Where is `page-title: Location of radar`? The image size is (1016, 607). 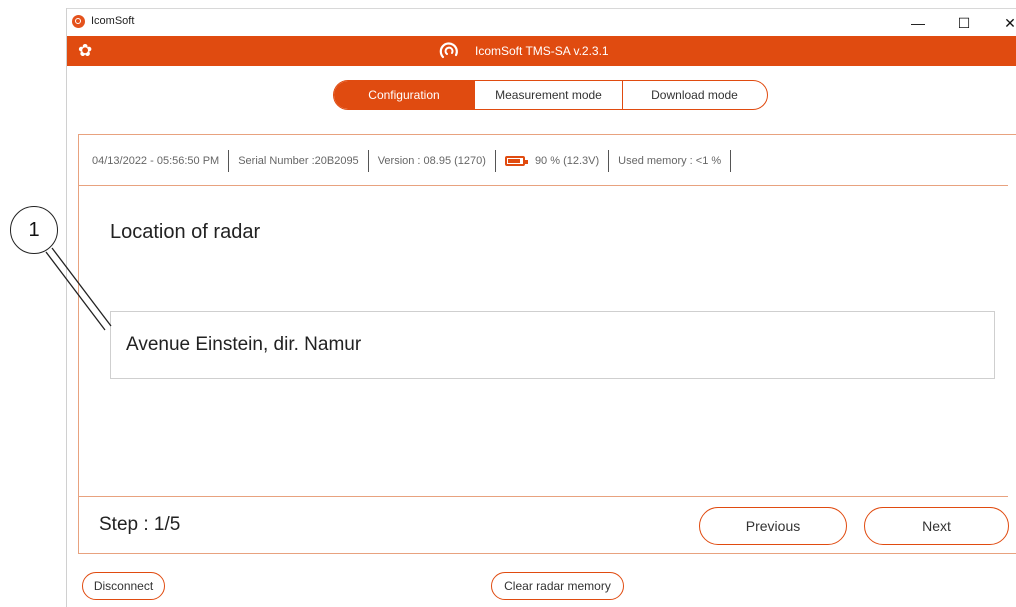
page-title: Location of radar is located at coordinates (185, 232).